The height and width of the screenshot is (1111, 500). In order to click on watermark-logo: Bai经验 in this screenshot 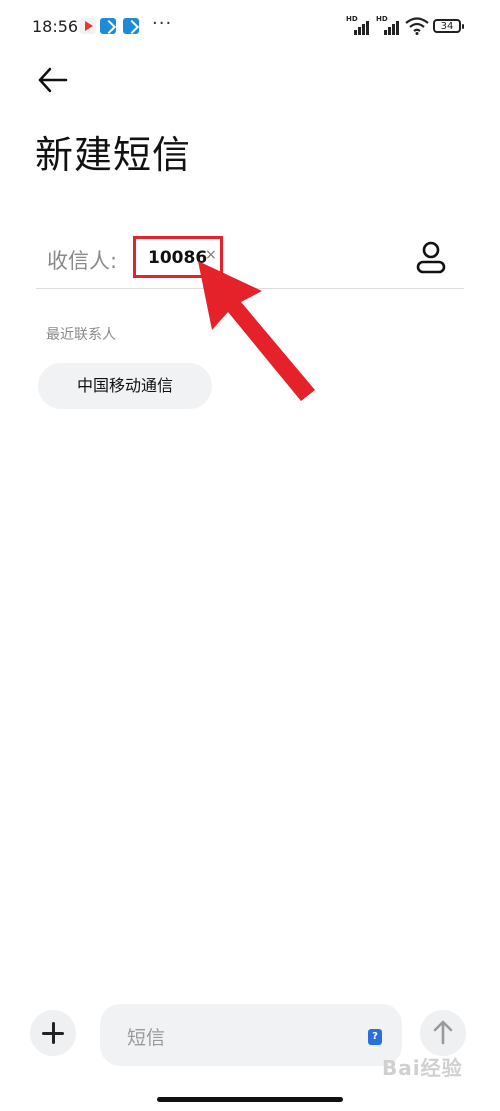, I will do `click(422, 1068)`.